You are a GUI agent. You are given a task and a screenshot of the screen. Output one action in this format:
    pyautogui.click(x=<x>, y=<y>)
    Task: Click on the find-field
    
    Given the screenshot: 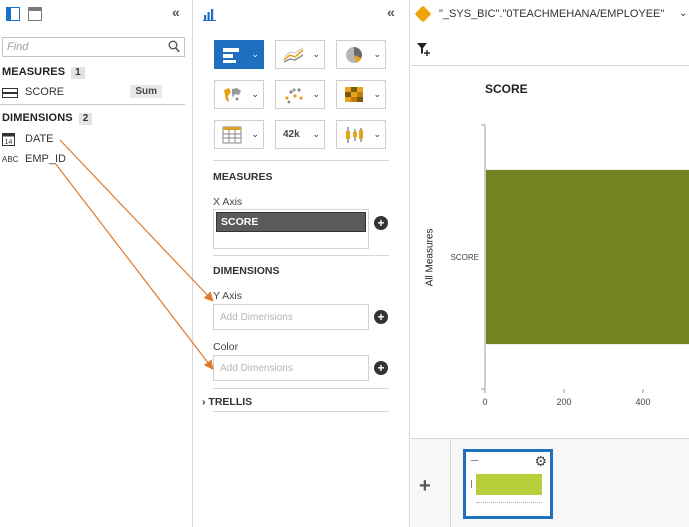 What is the action you would take?
    pyautogui.click(x=93, y=47)
    